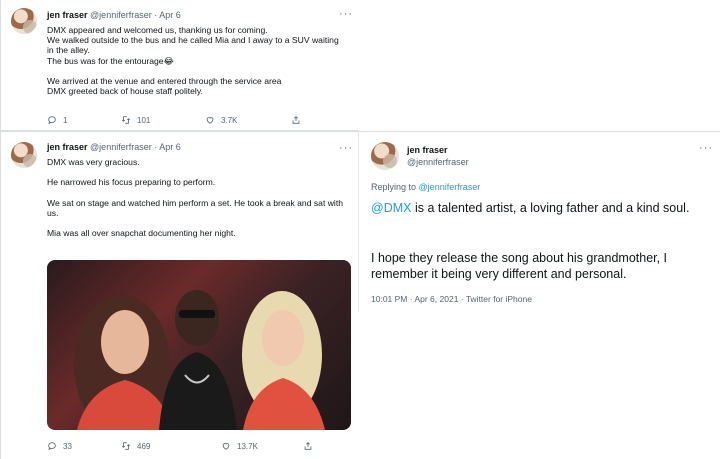  What do you see at coordinates (197, 121) in the screenshot?
I see `tweet-actions: 1 101 3.7K` at bounding box center [197, 121].